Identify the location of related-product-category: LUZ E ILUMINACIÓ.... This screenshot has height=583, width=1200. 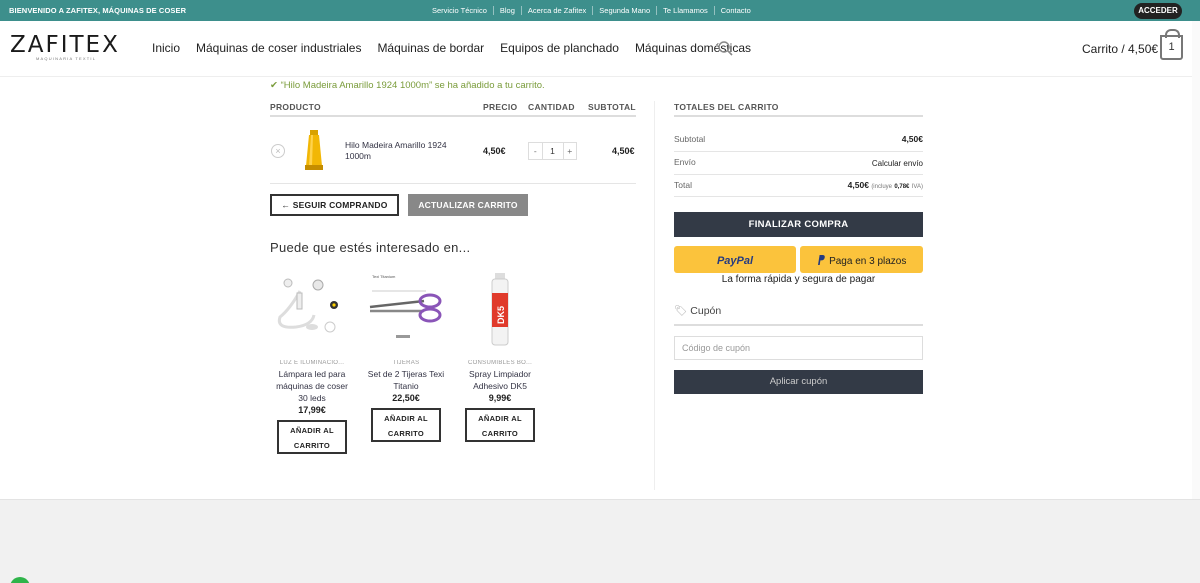
(312, 363).